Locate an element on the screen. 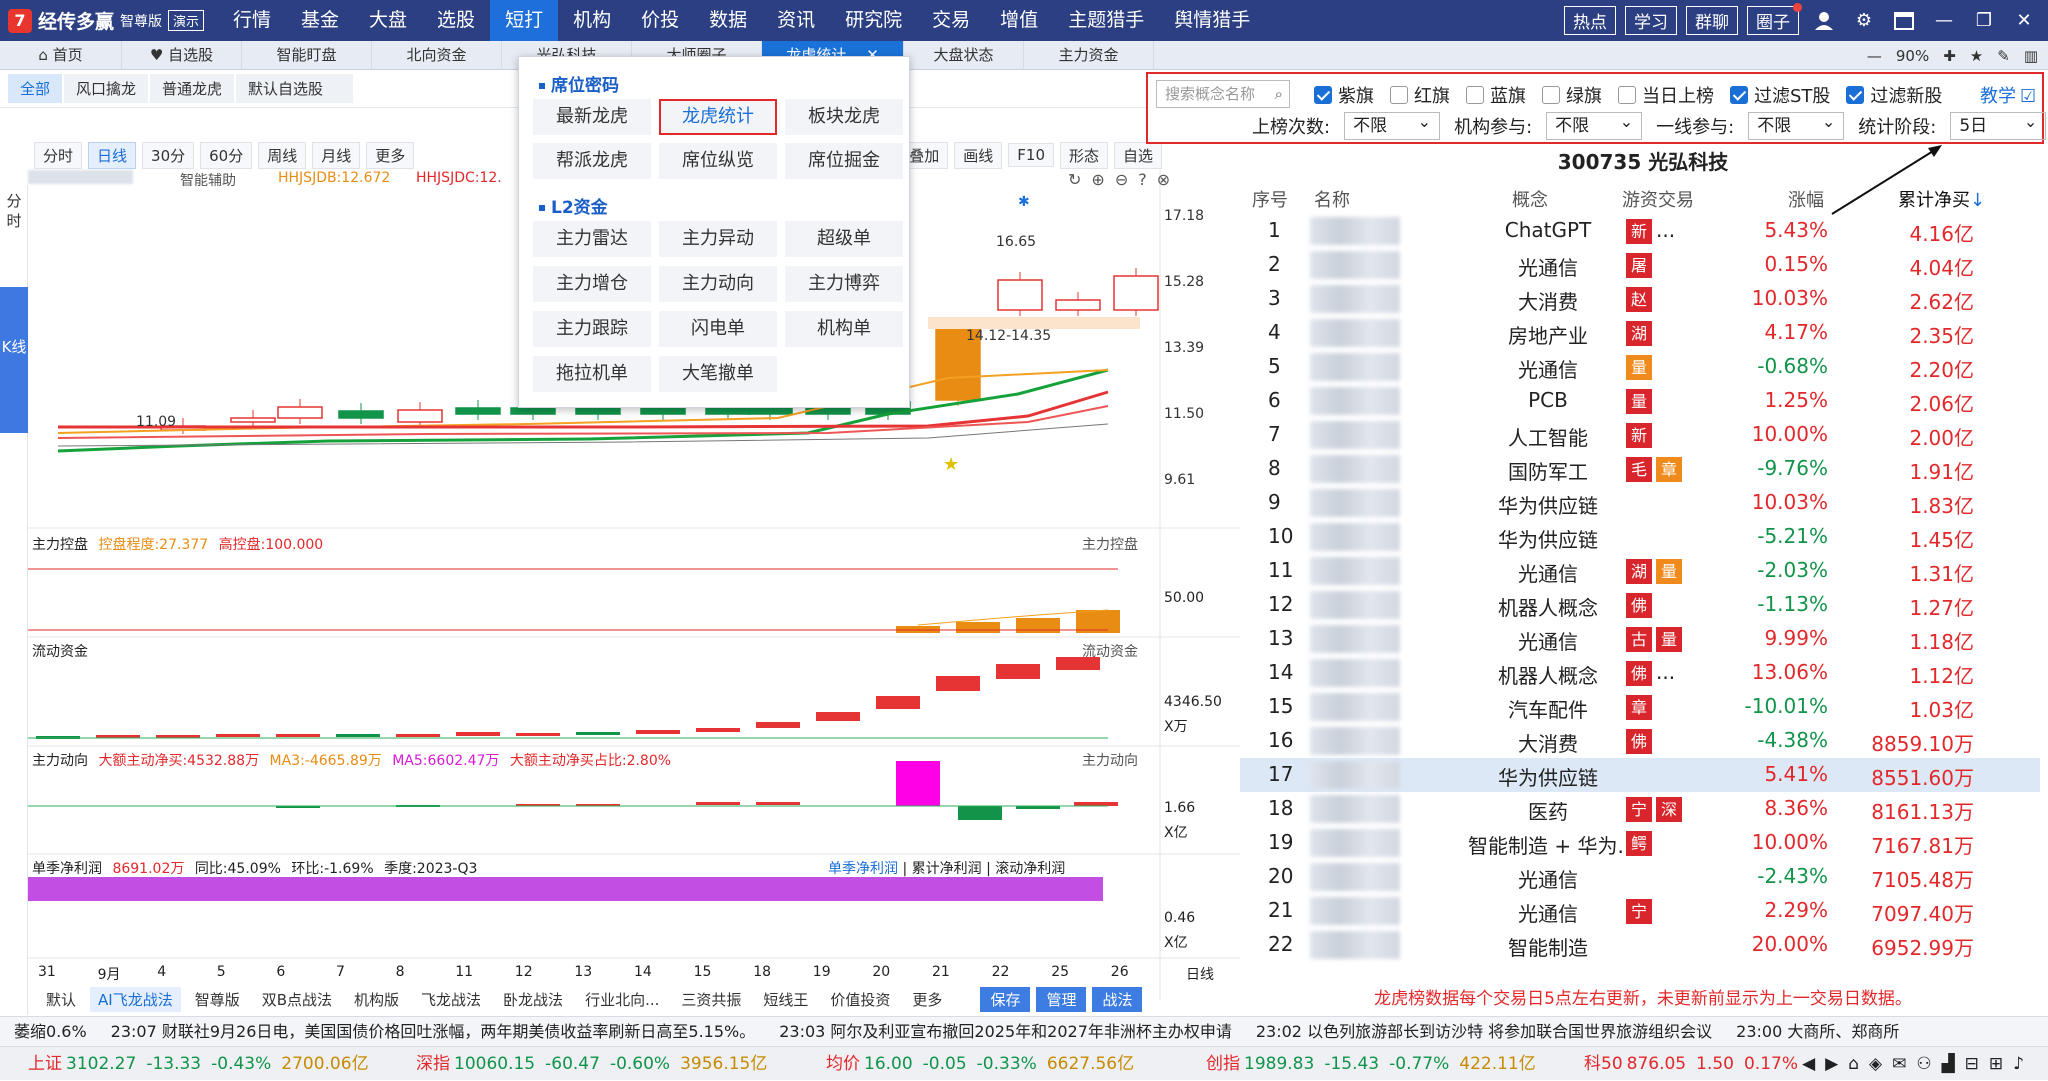 This screenshot has height=1081, width=2048. menu-9: 研究院 is located at coordinates (873, 20).